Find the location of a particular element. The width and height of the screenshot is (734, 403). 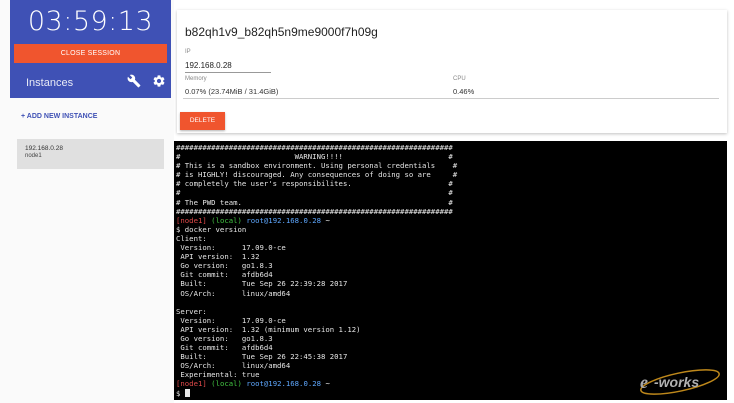

add-new-instance-link: + ADD NEW INSTANCE is located at coordinates (59, 116).